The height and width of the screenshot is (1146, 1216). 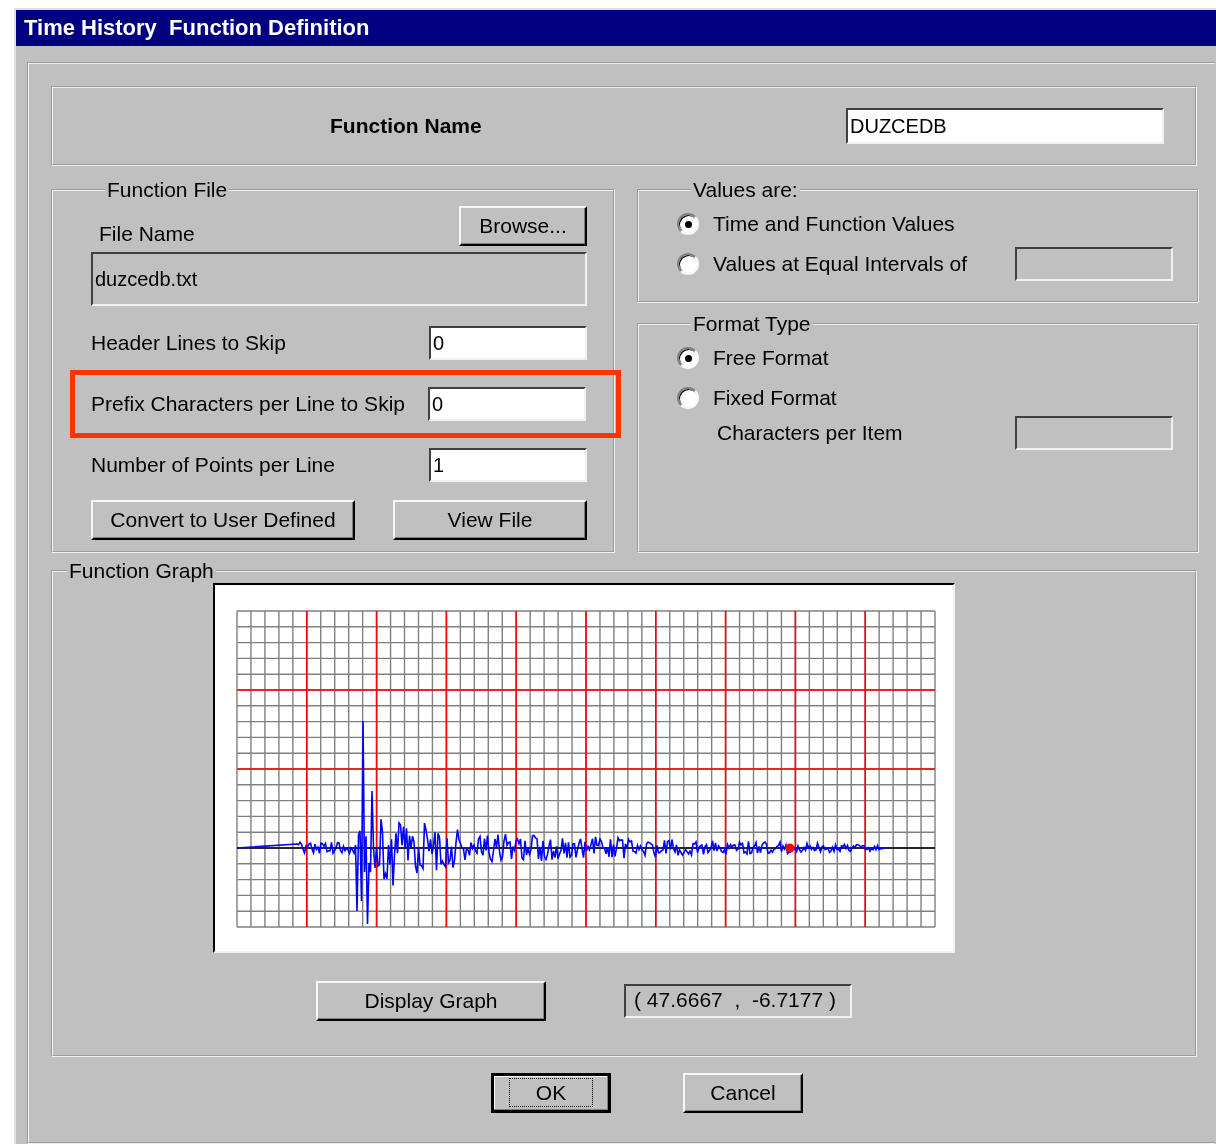 I want to click on cancel-button: Cancel, so click(x=743, y=1093).